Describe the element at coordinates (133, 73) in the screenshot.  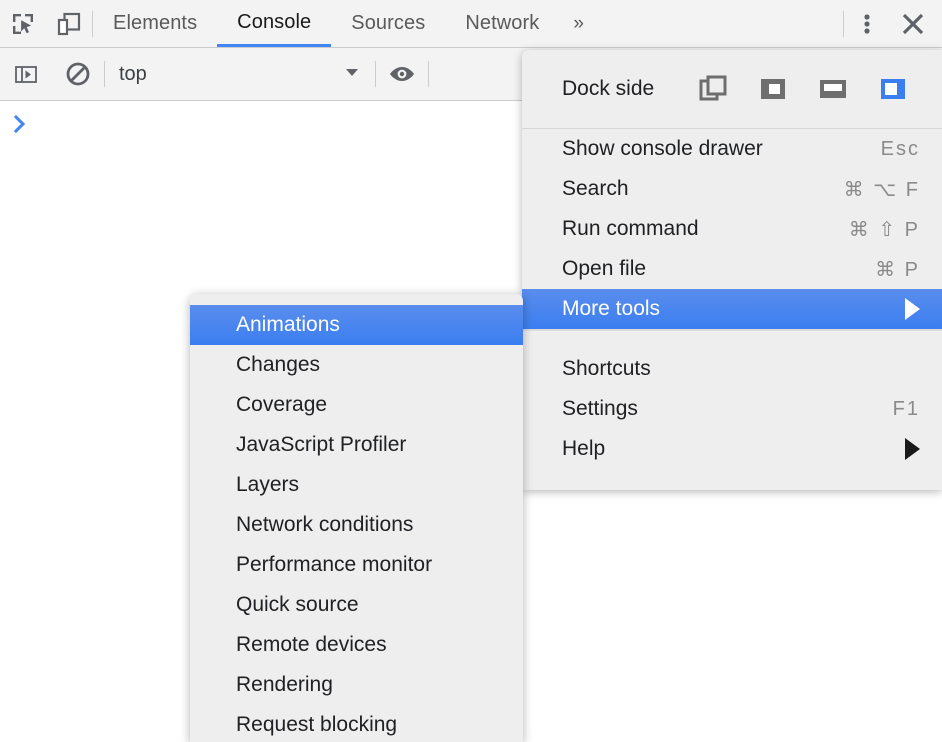
I see `execution-context-value: top` at that location.